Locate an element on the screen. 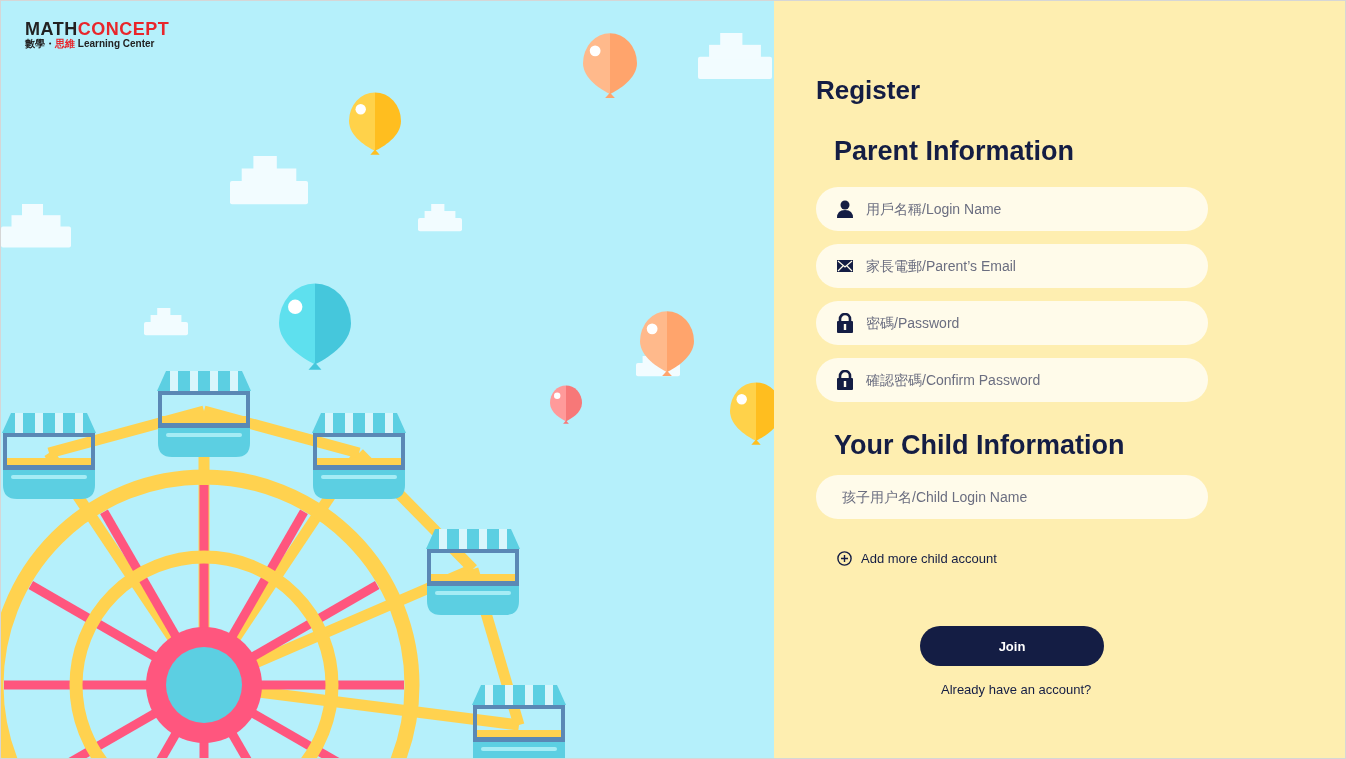 The height and width of the screenshot is (759, 1346). section-heading: Your Child Information is located at coordinates (979, 445).